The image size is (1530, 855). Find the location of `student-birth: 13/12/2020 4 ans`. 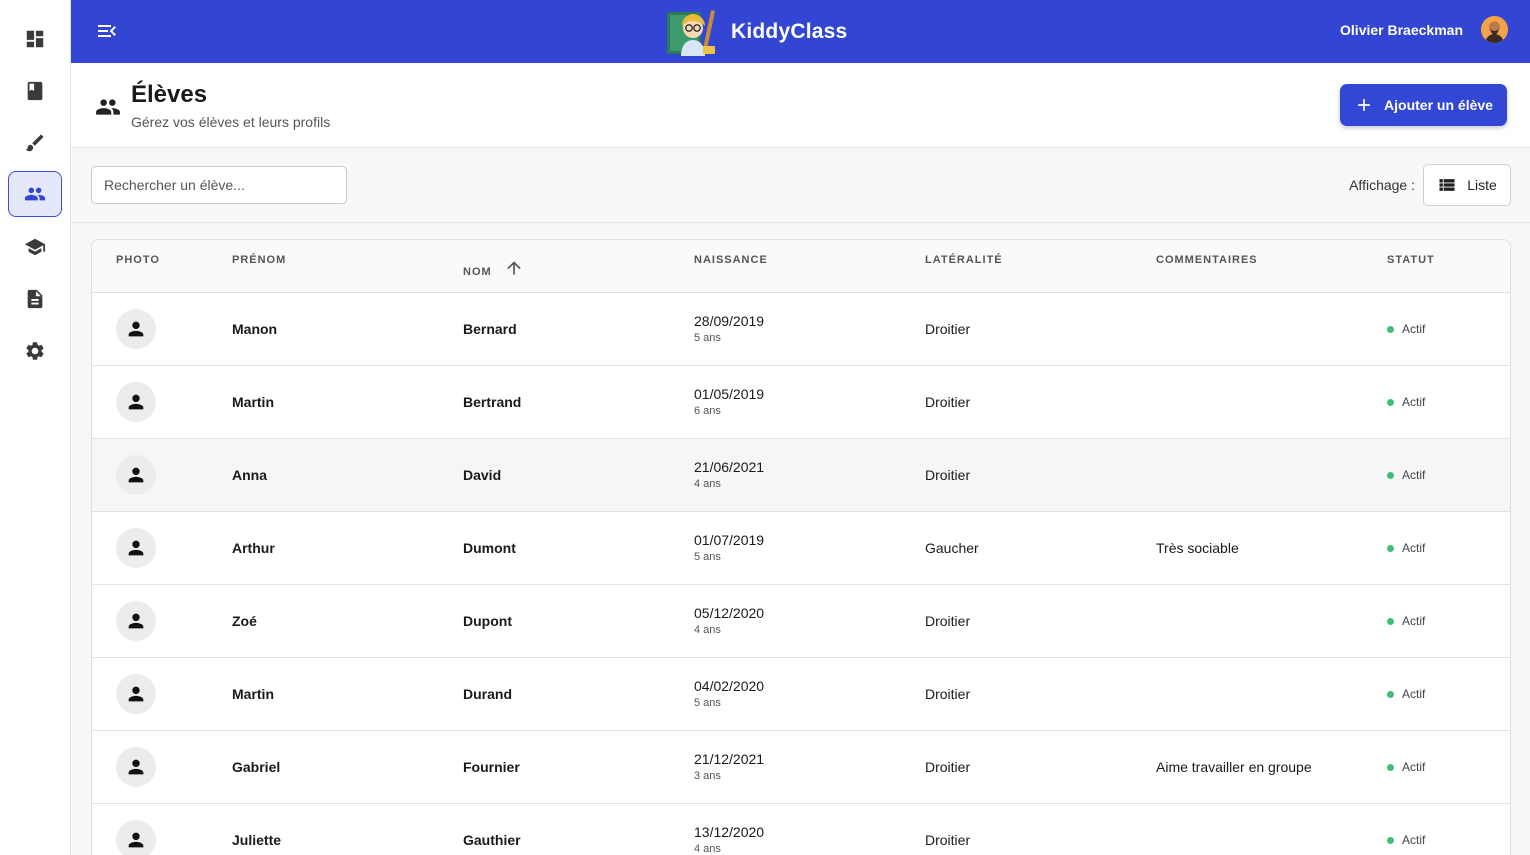

student-birth: 13/12/2020 4 ans is located at coordinates (729, 839).